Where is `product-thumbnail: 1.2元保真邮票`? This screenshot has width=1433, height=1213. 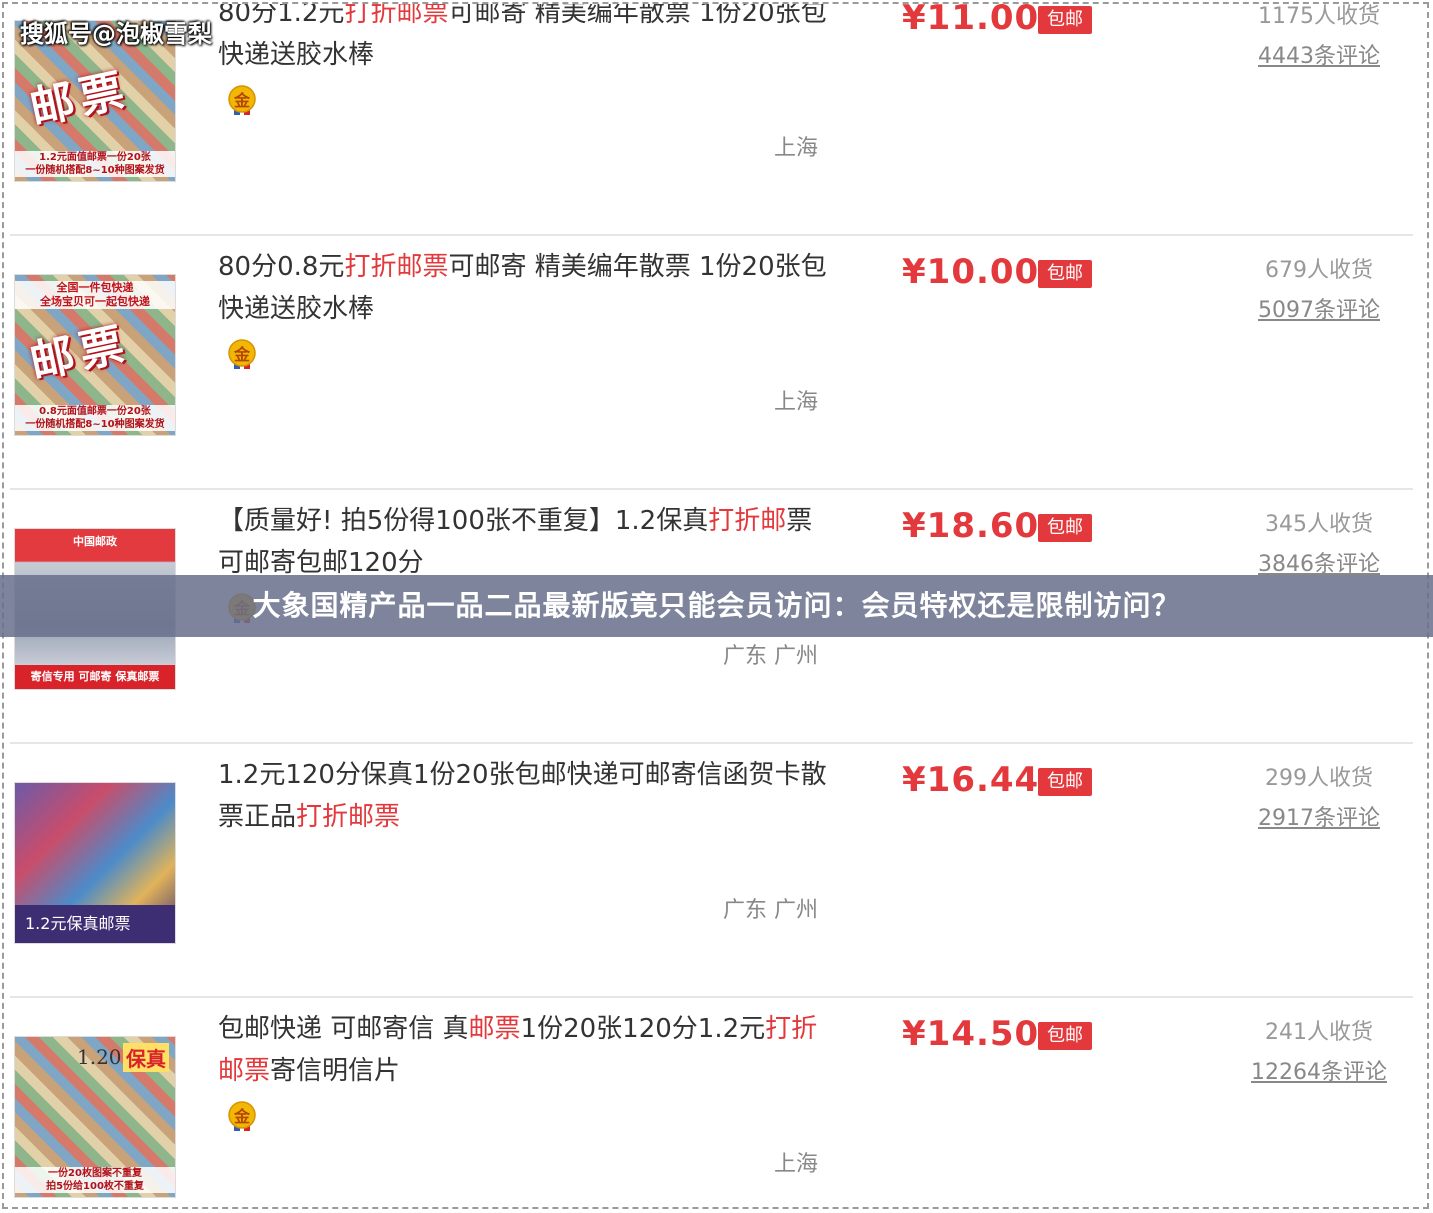 product-thumbnail: 1.2元保真邮票 is located at coordinates (95, 863).